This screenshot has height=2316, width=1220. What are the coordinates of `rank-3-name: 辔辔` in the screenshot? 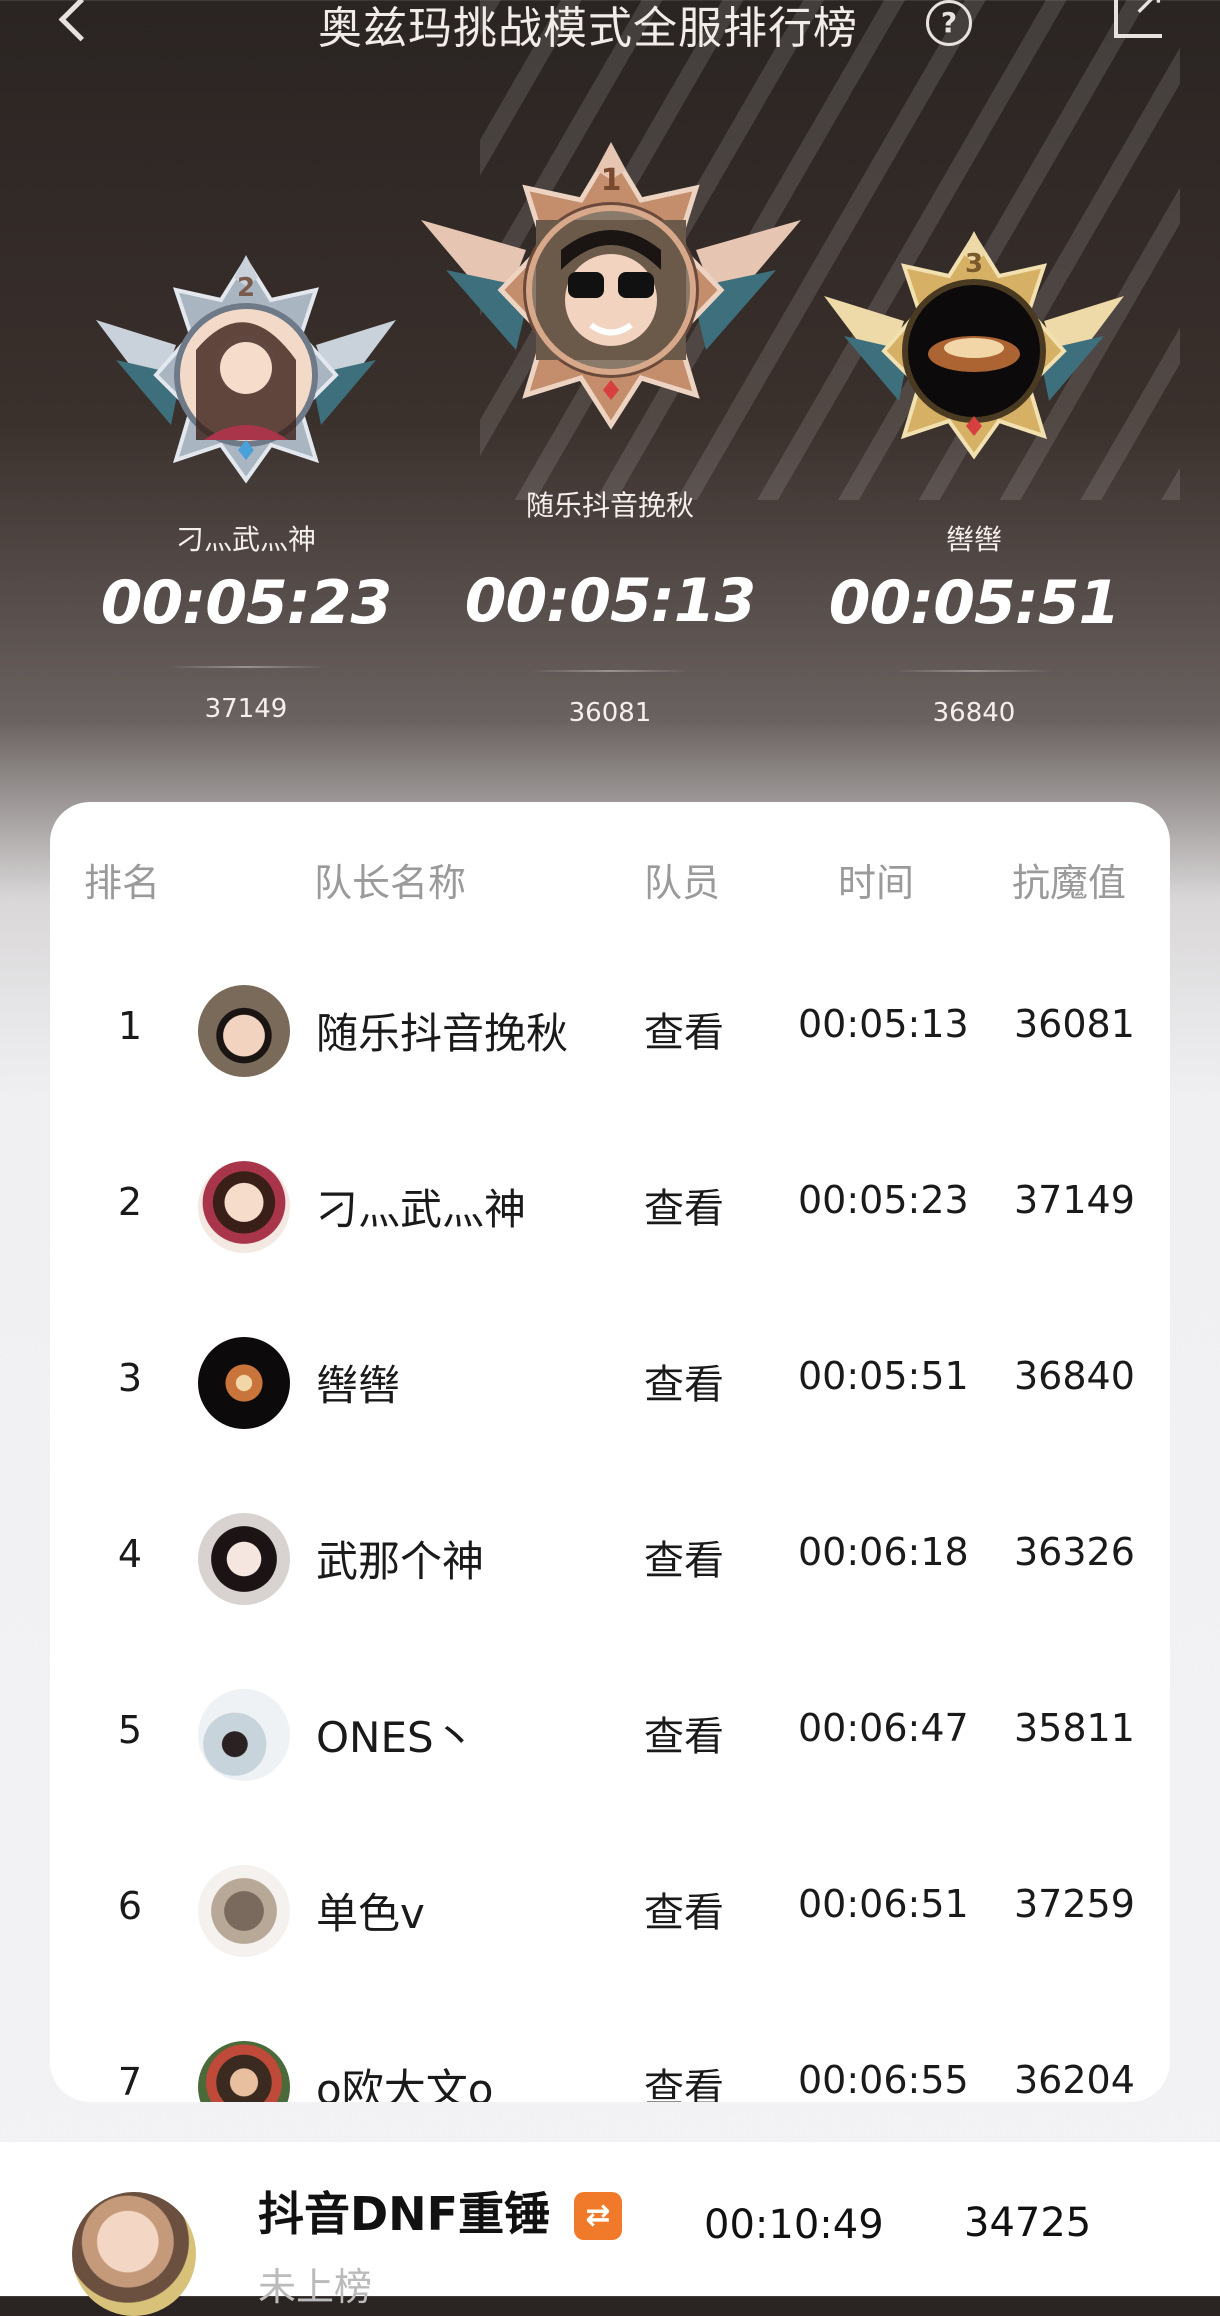 It's located at (973, 539).